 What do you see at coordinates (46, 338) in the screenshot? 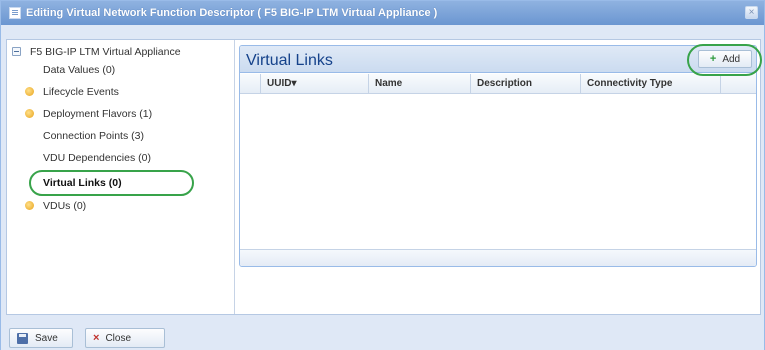
I see `save-button-label: Save` at bounding box center [46, 338].